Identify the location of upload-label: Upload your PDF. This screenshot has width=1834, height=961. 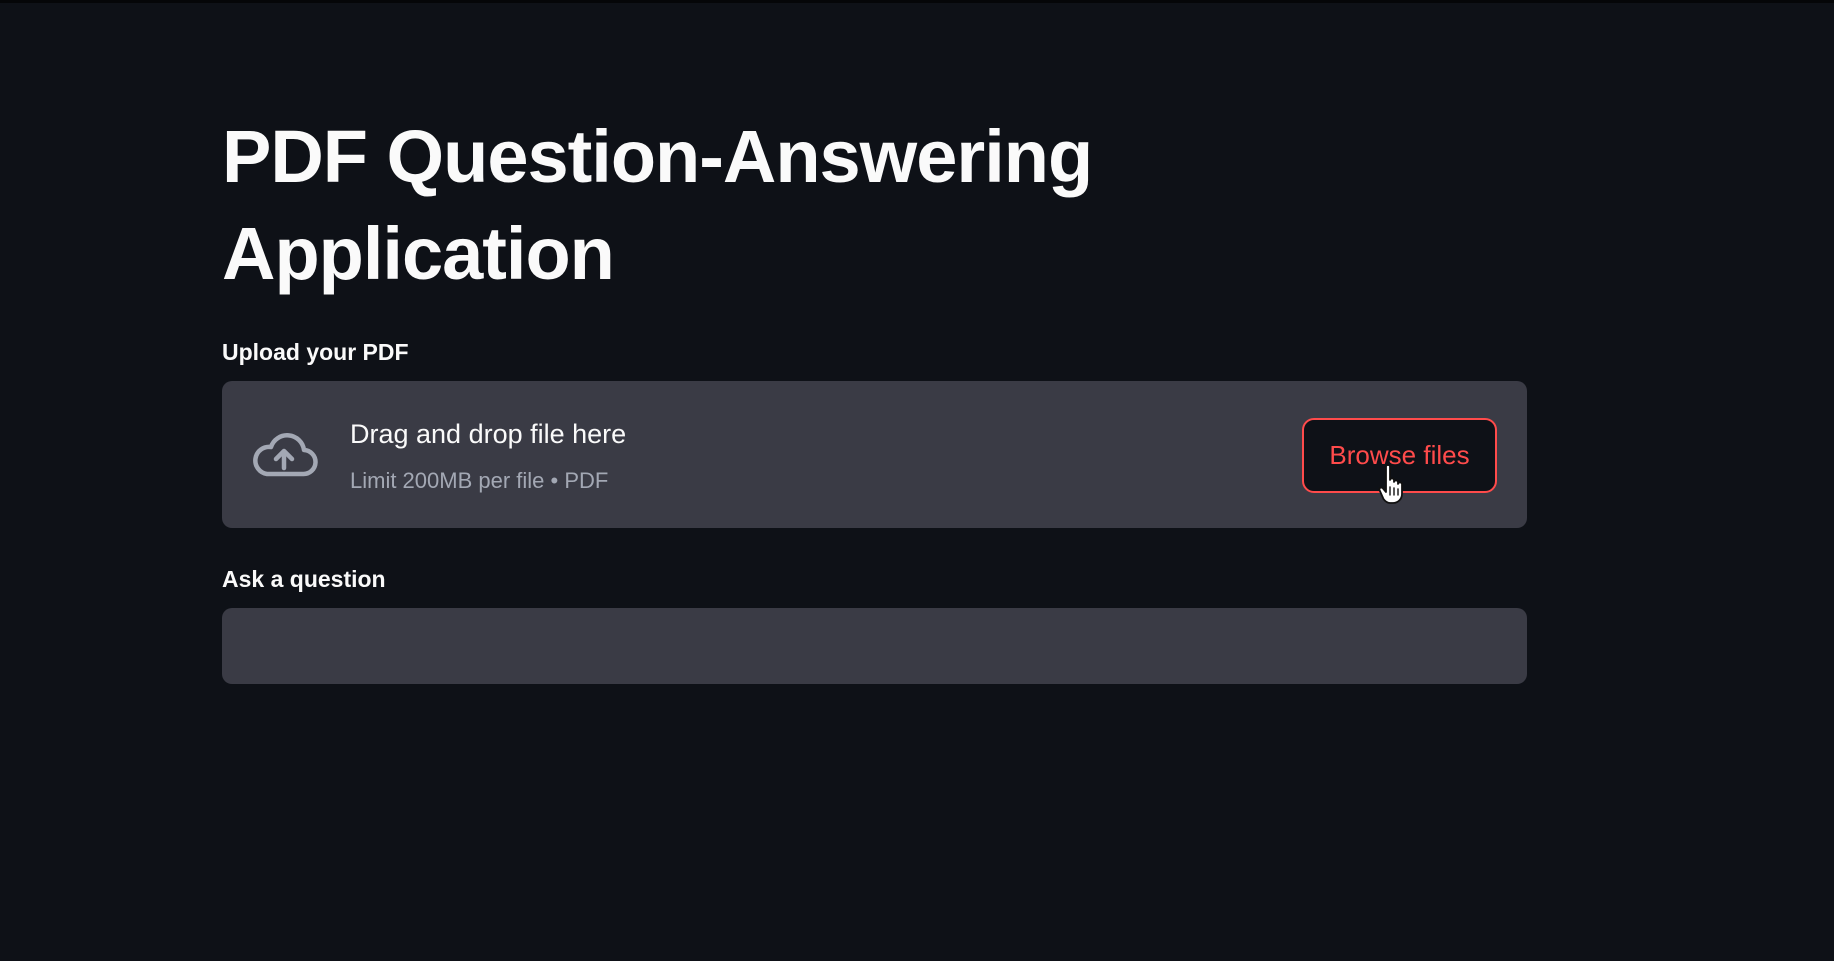
(315, 352).